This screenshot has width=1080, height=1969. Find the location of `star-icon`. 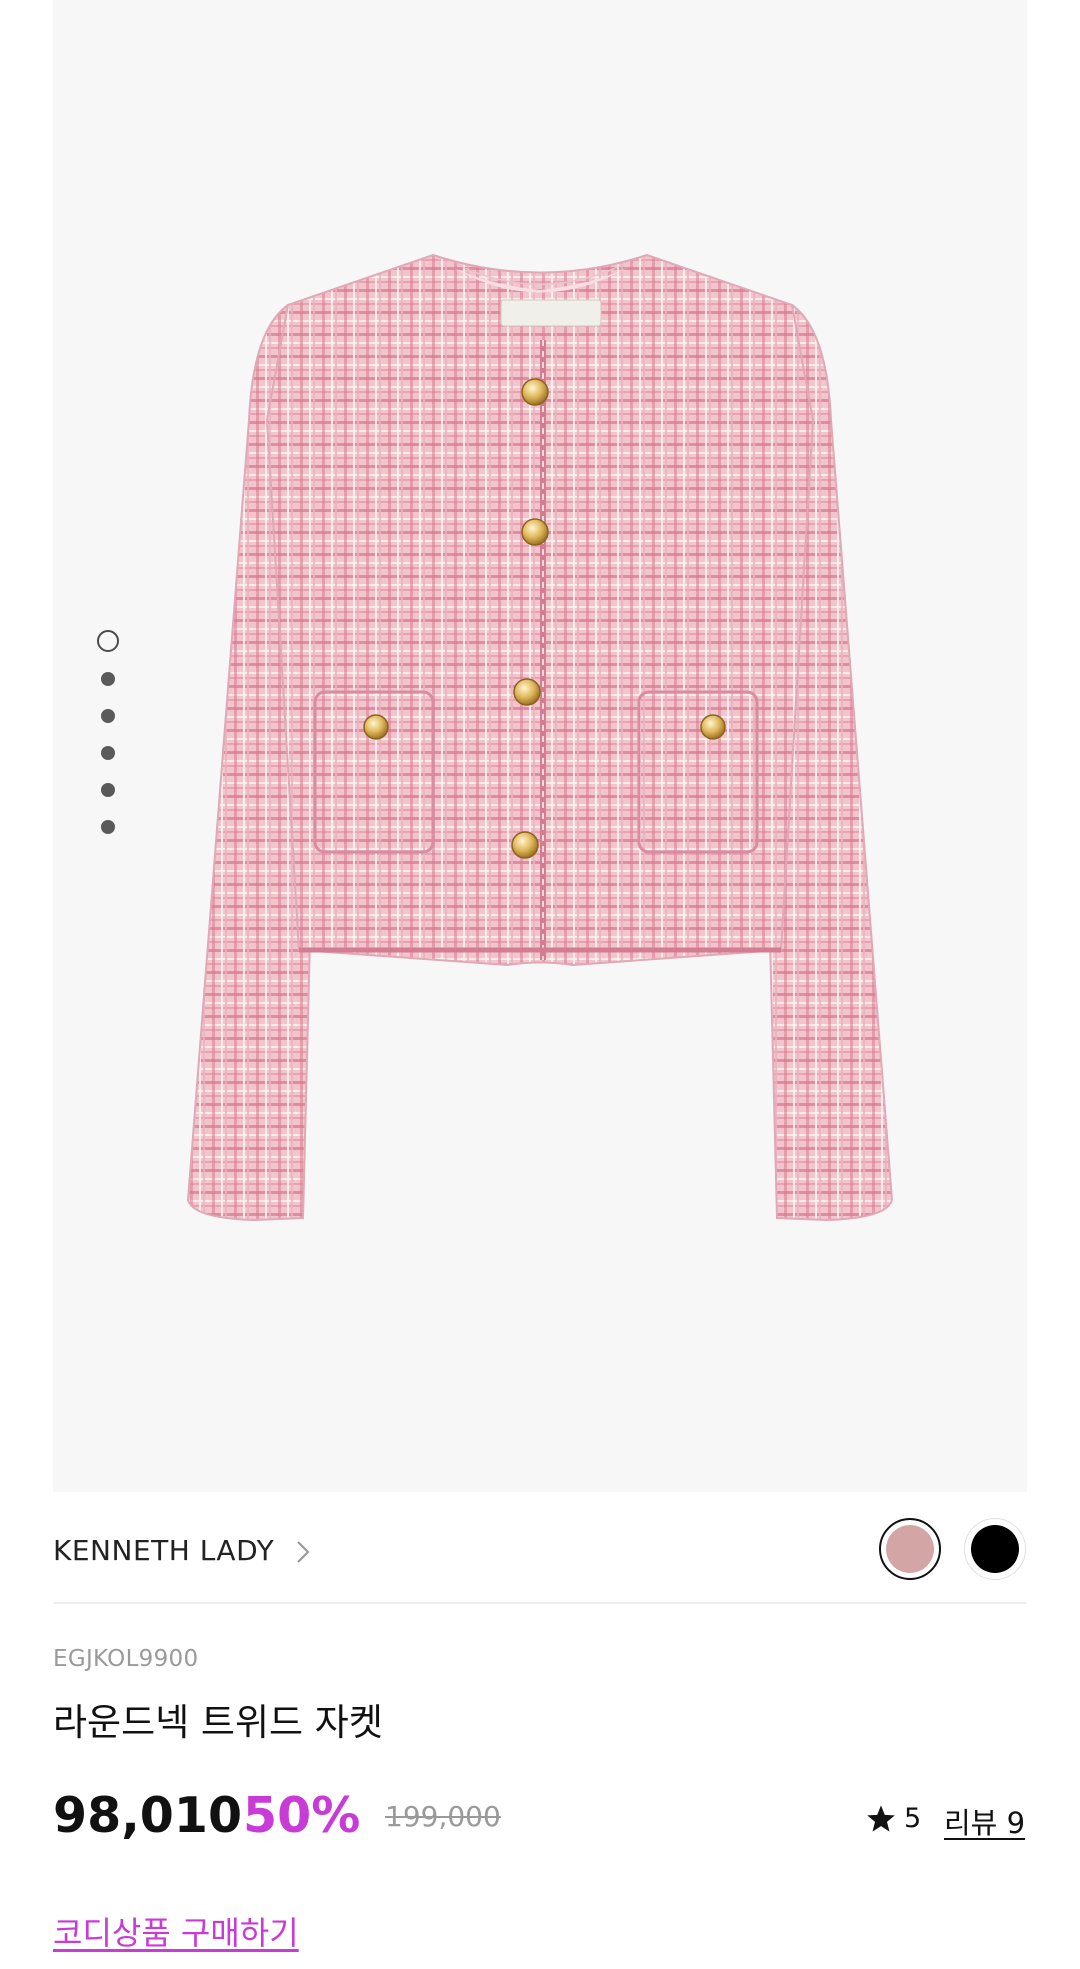

star-icon is located at coordinates (881, 1818).